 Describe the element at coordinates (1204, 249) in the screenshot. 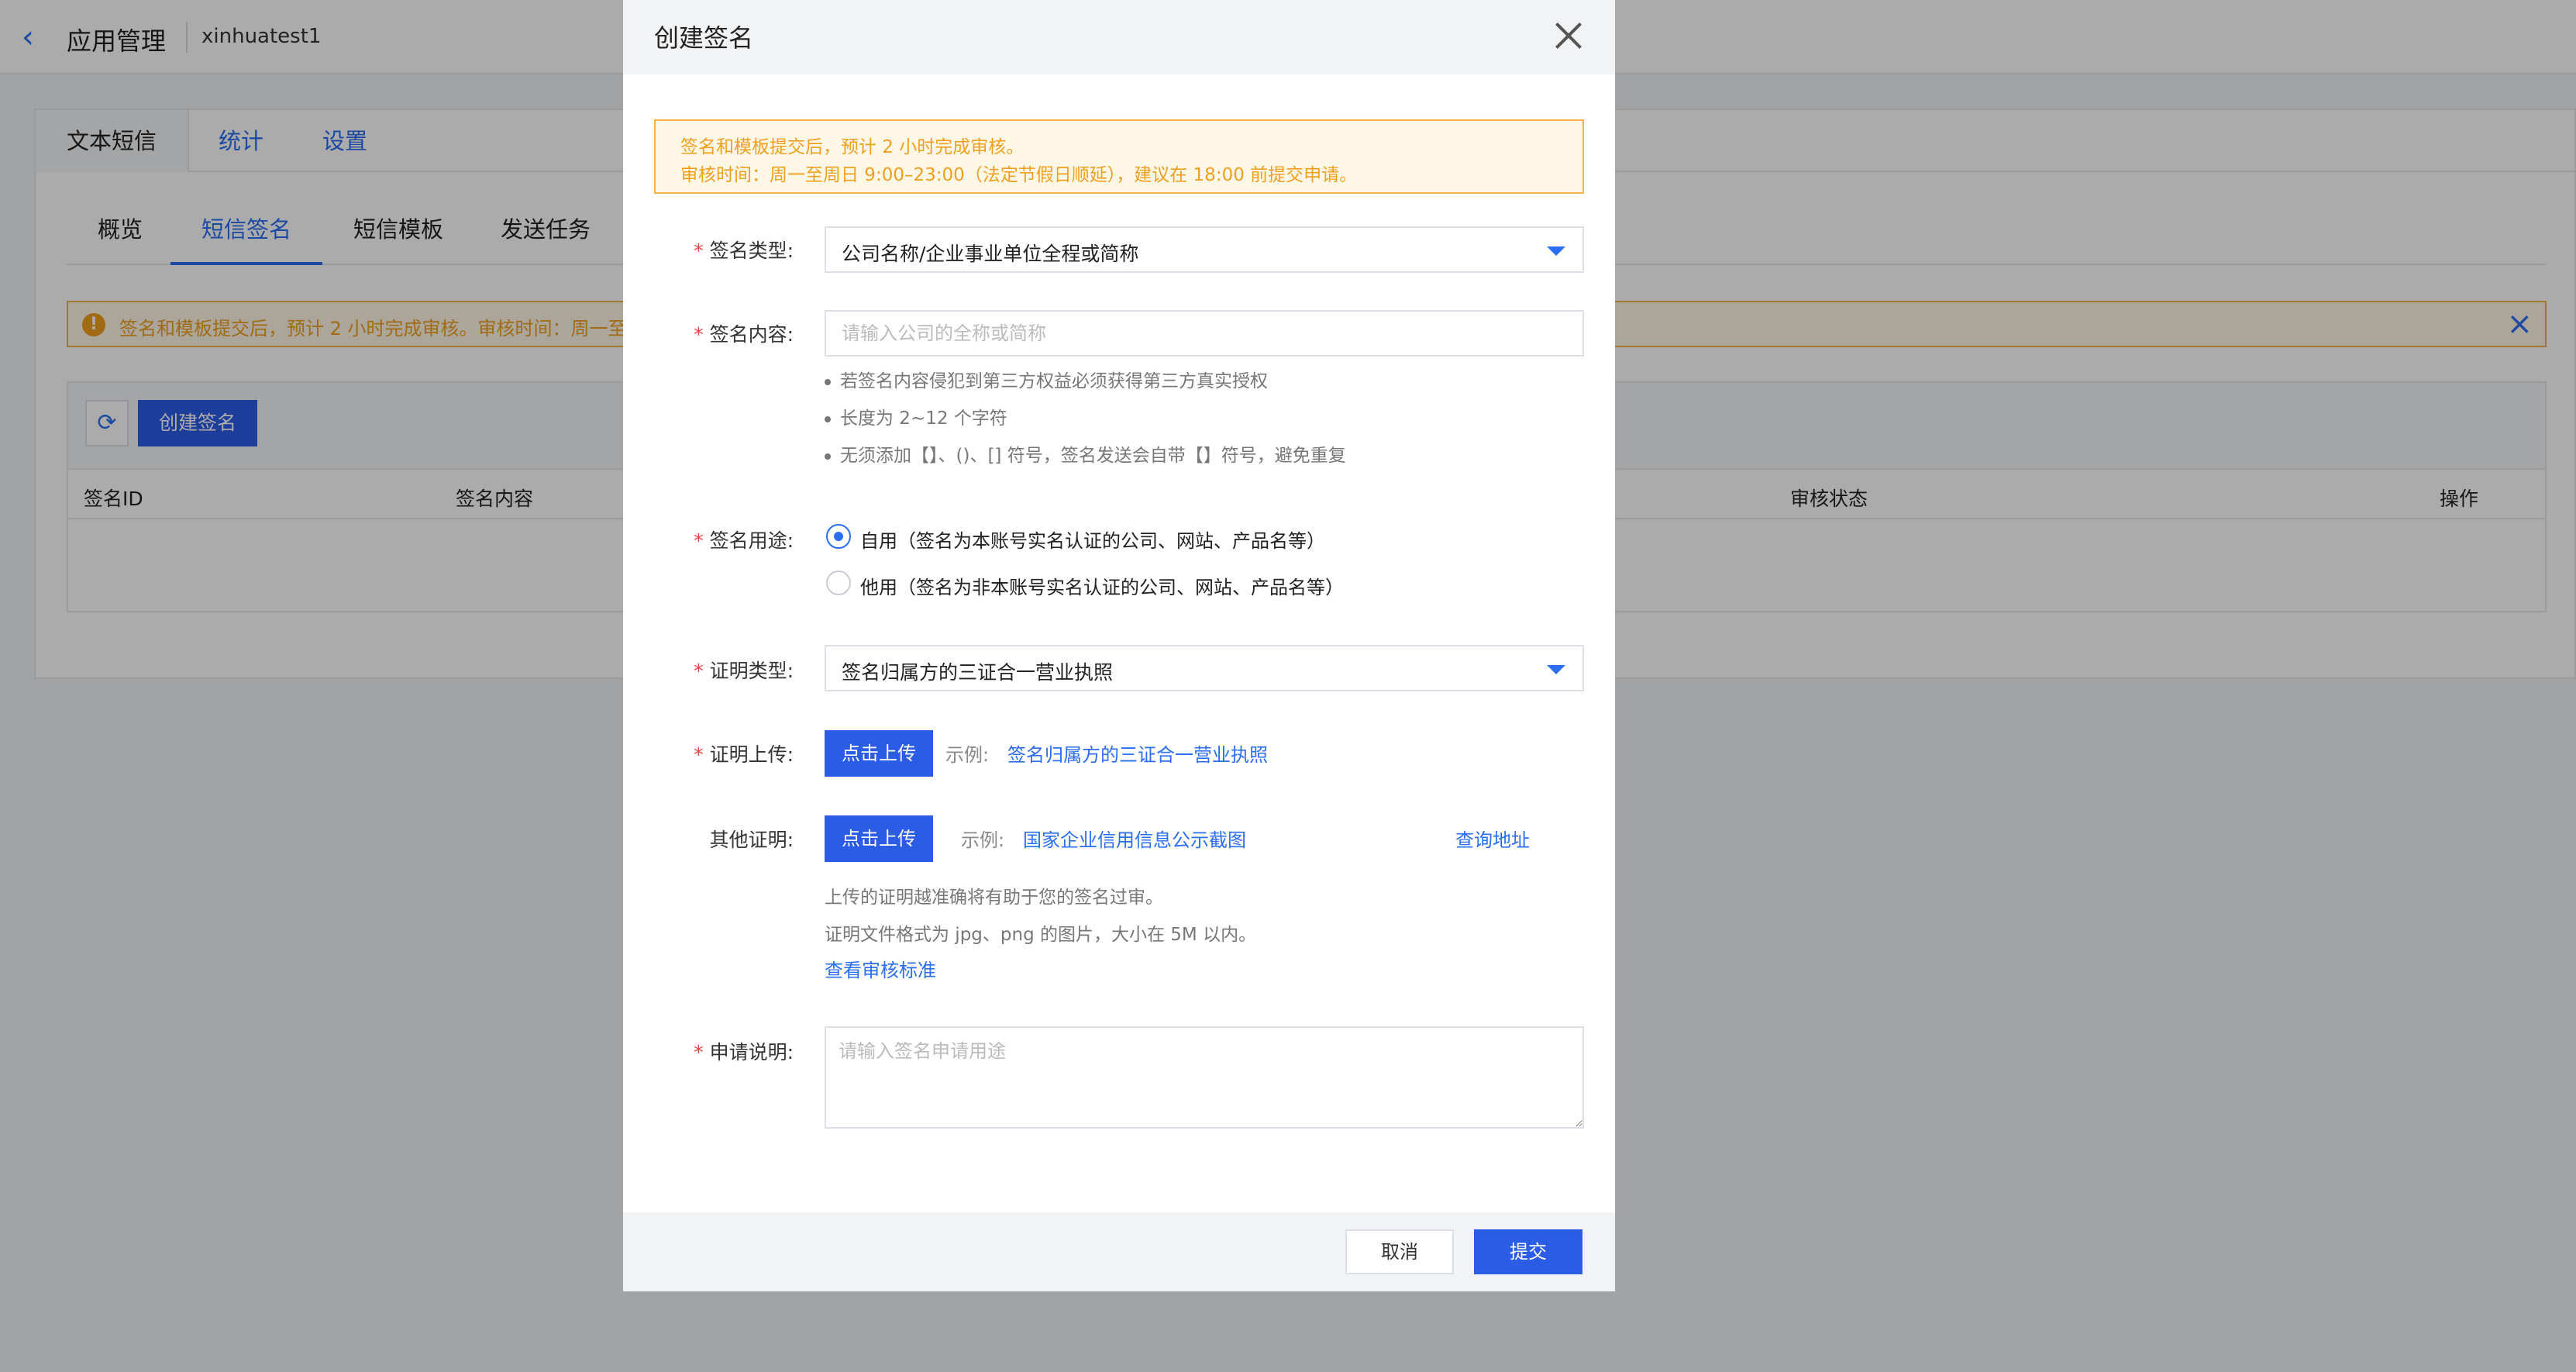

I see `sign-type-select: 公司名称/企业事业单位全程或简称` at that location.